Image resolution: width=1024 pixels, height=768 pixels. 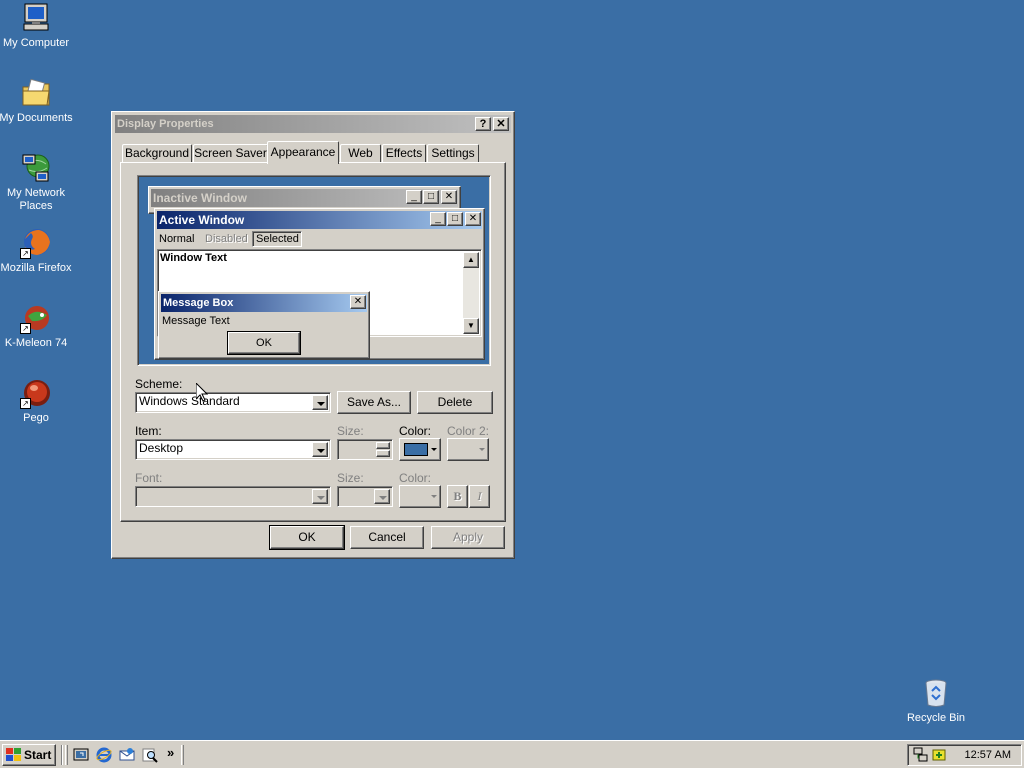 I want to click on delete-button: Delete, so click(x=455, y=402).